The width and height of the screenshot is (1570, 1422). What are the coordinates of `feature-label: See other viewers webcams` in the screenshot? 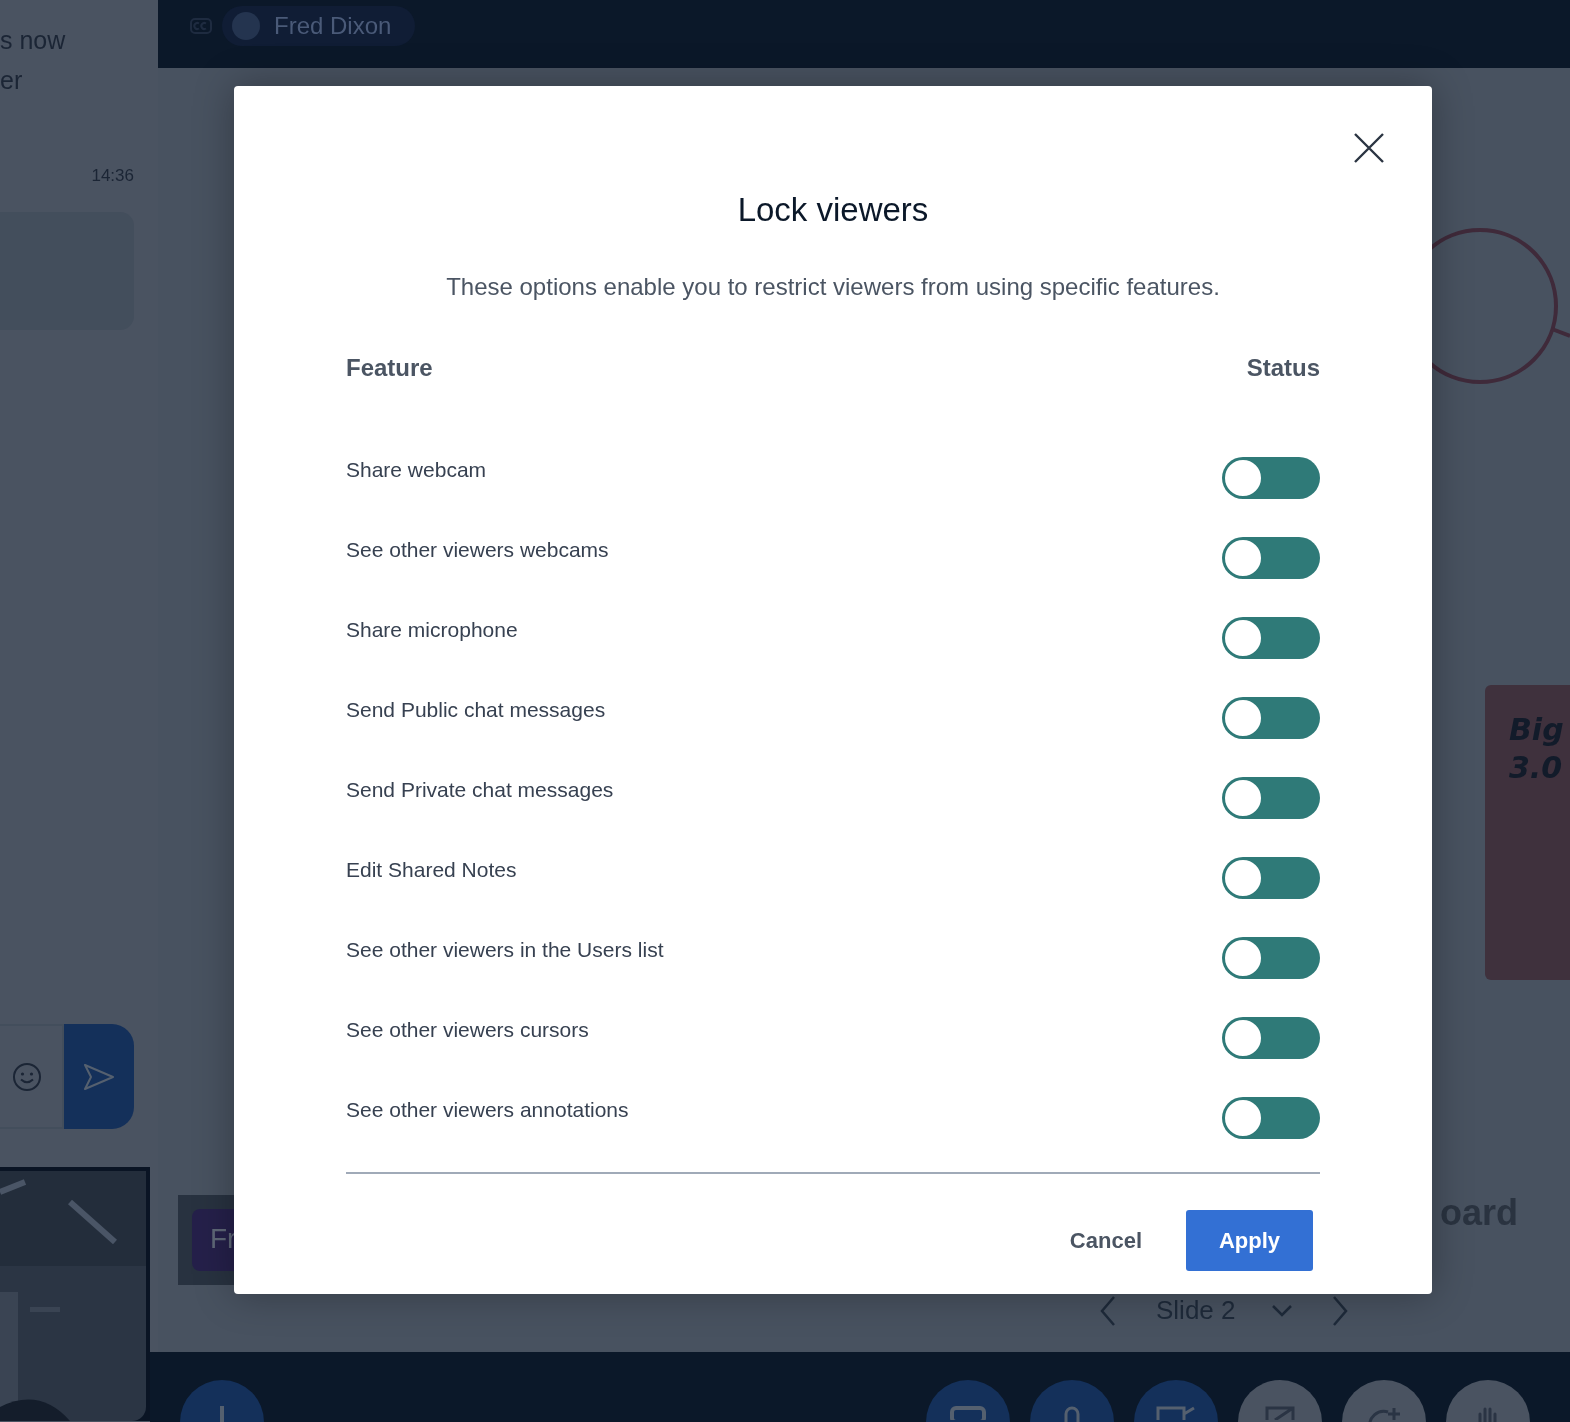 It's located at (477, 550).